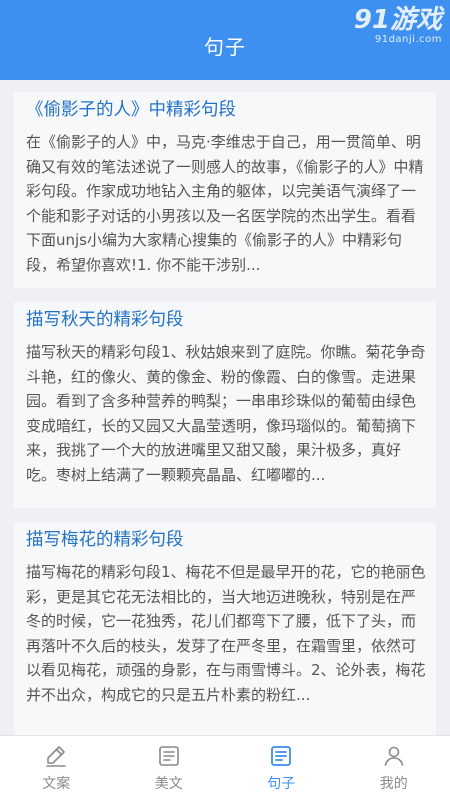  Describe the element at coordinates (169, 783) in the screenshot. I see `tab-label: 美文` at that location.